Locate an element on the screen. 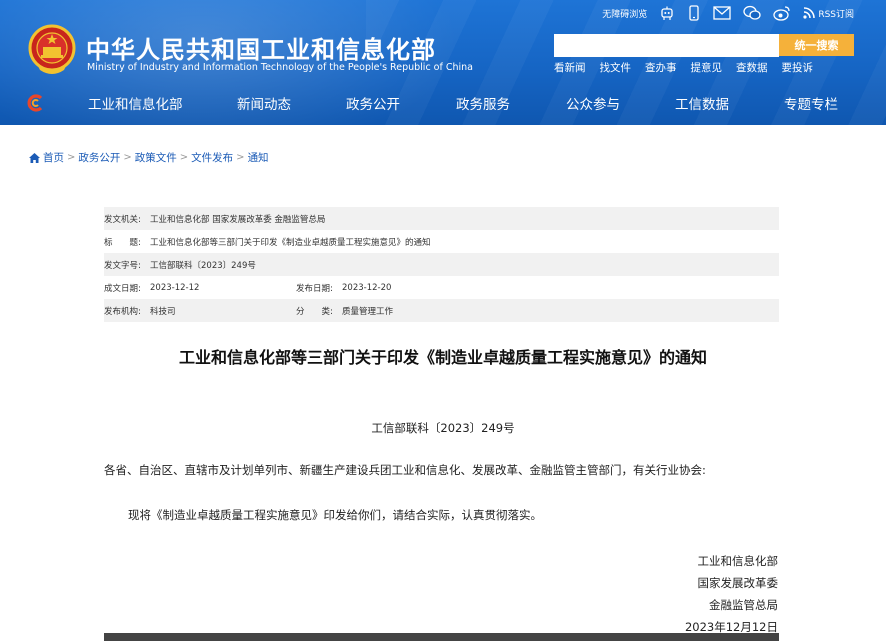  published-date-value: 2023-12-20 is located at coordinates (367, 287).